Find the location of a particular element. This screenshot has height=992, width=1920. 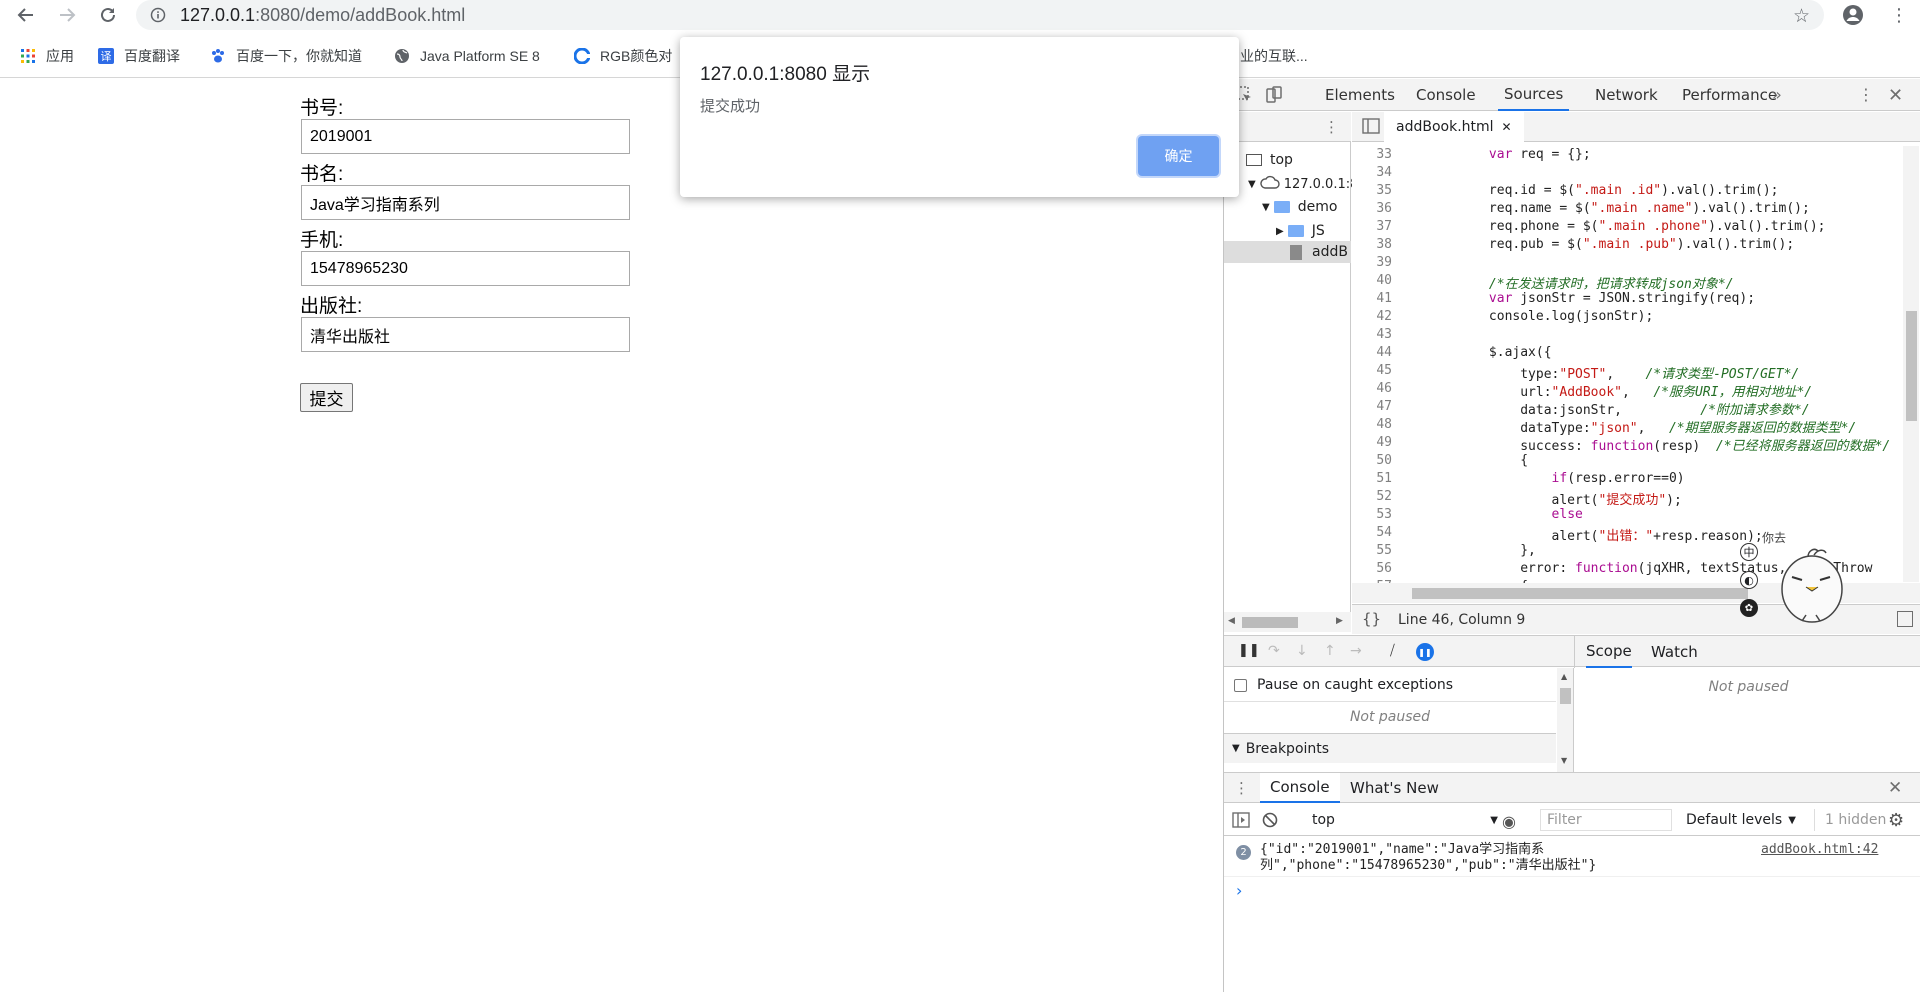

code-line: type:"POST", /*请求类型-POST/GET*/ is located at coordinates (1597, 372).